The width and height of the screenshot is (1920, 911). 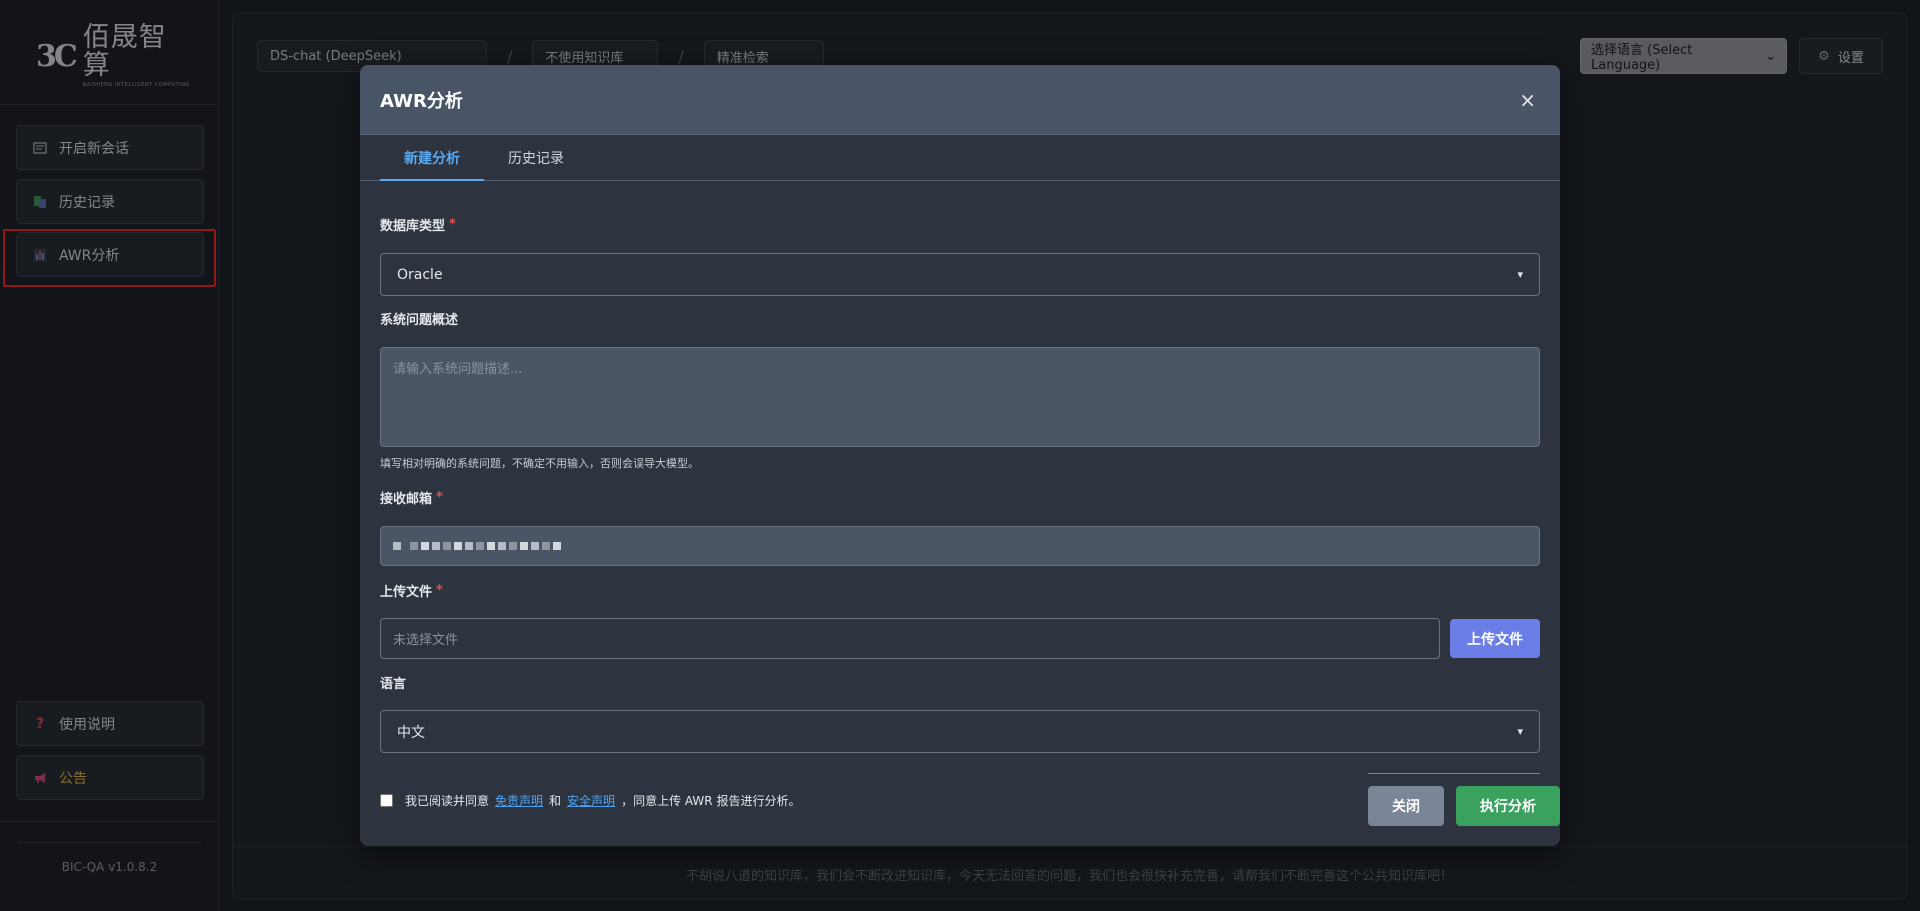 What do you see at coordinates (411, 498) in the screenshot?
I see `email-label: 接收邮箱 *` at bounding box center [411, 498].